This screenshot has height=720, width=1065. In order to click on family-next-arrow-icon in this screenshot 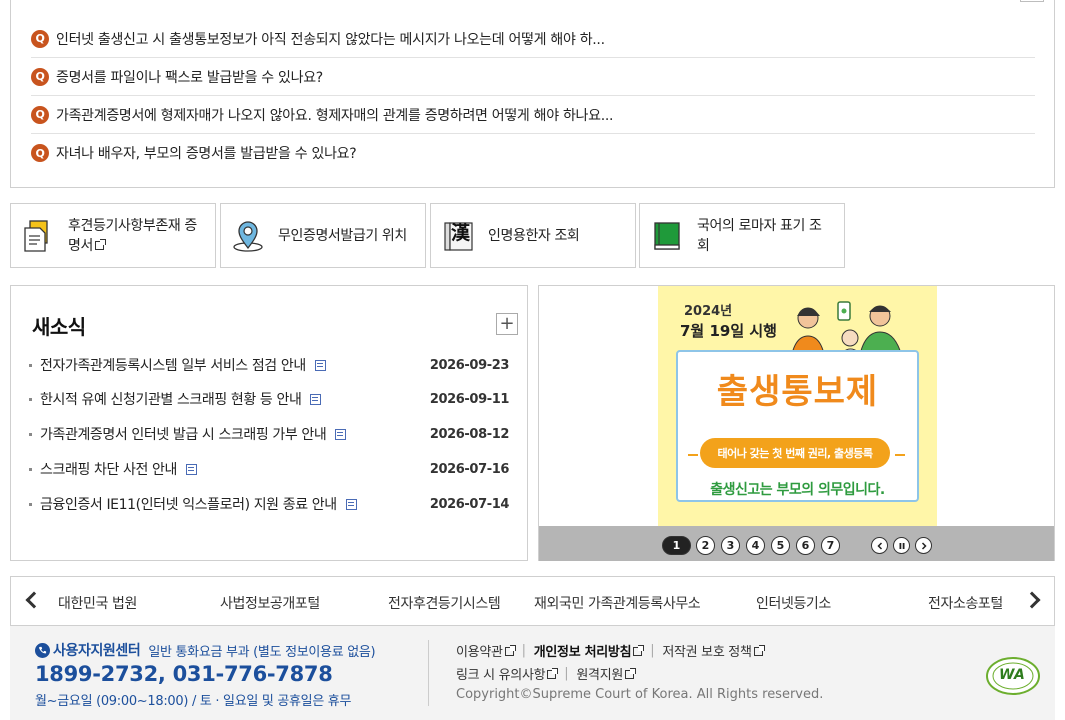, I will do `click(1032, 600)`.